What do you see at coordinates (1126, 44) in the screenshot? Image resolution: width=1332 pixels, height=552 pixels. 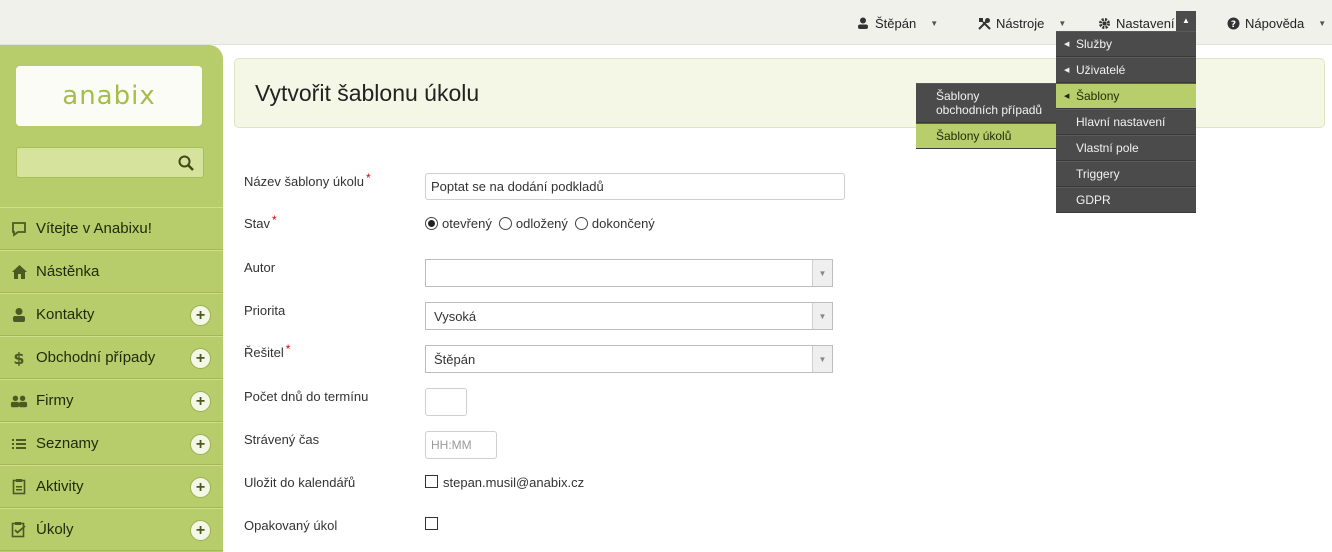 I see `menu-item-services: ◀ Služby` at bounding box center [1126, 44].